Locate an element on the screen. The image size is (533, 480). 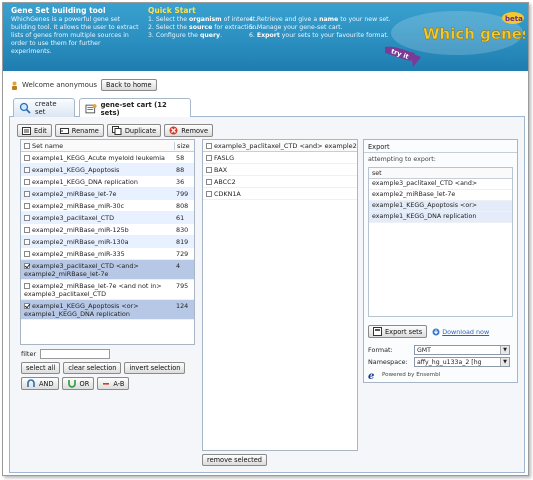
remove-label: Remove is located at coordinates (195, 130).